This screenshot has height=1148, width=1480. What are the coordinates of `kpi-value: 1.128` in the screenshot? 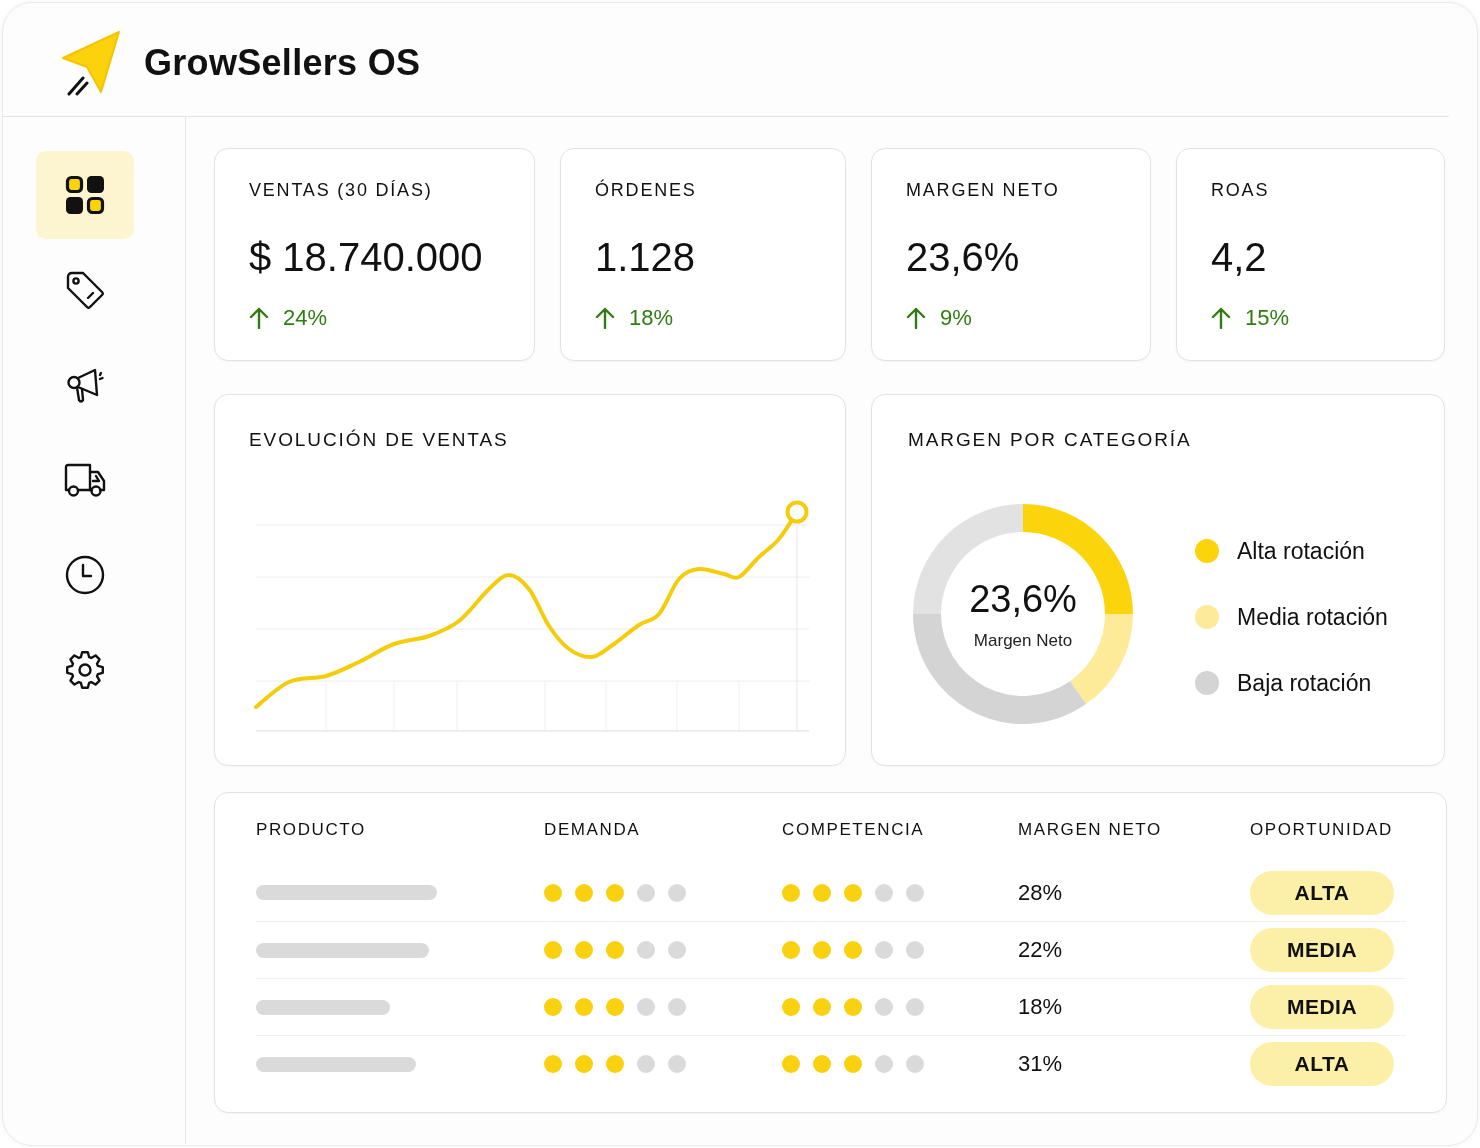 It's located at (646, 257).